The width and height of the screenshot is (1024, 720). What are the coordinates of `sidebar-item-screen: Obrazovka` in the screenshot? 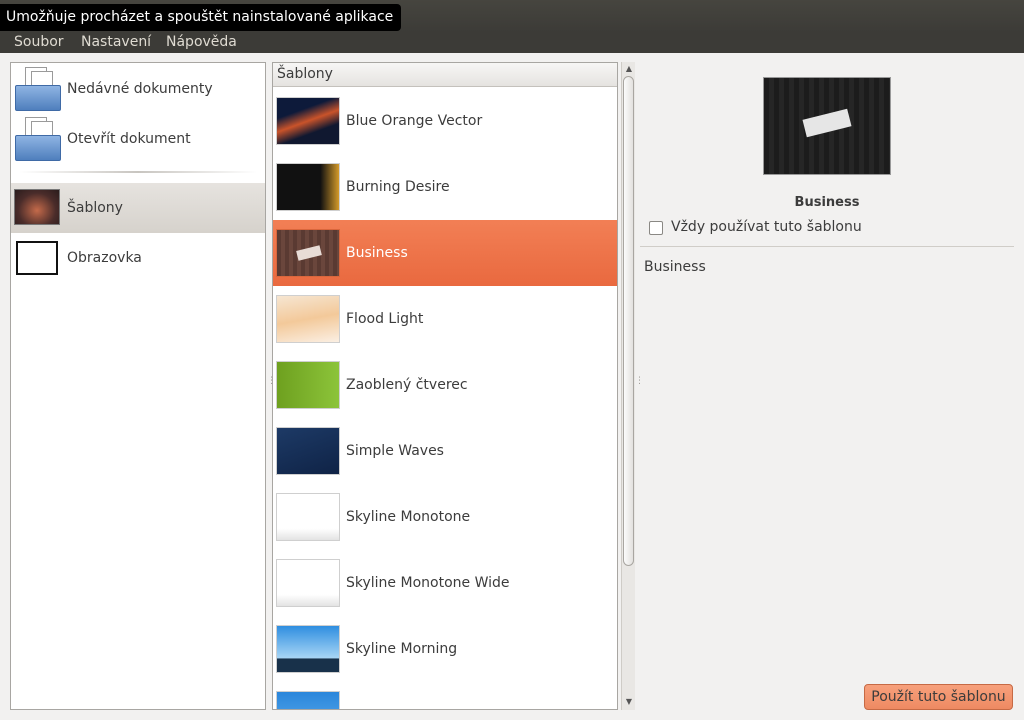 It's located at (138, 258).